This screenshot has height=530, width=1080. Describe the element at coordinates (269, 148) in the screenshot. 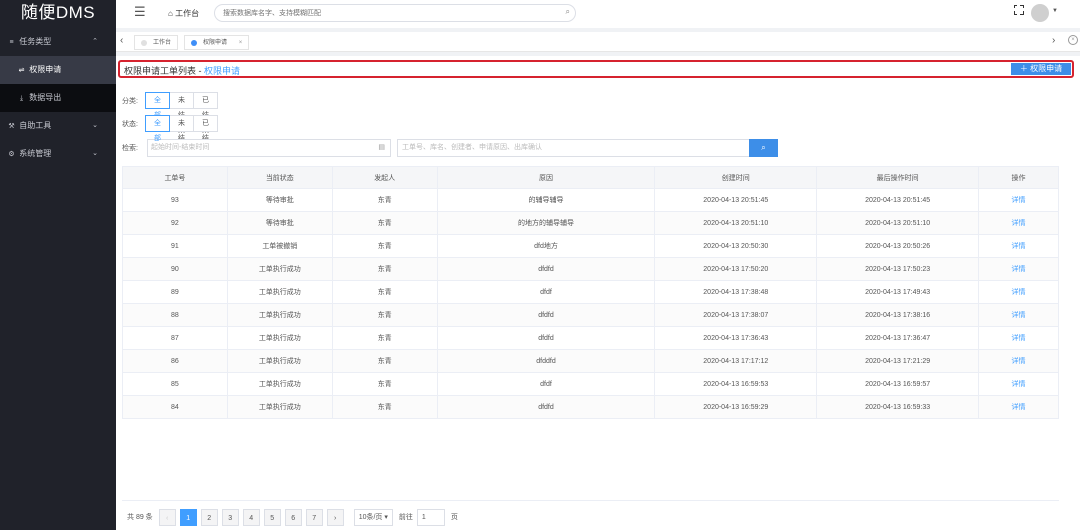

I see `date-range-picker: 起始时间-结束时间 ▤` at that location.